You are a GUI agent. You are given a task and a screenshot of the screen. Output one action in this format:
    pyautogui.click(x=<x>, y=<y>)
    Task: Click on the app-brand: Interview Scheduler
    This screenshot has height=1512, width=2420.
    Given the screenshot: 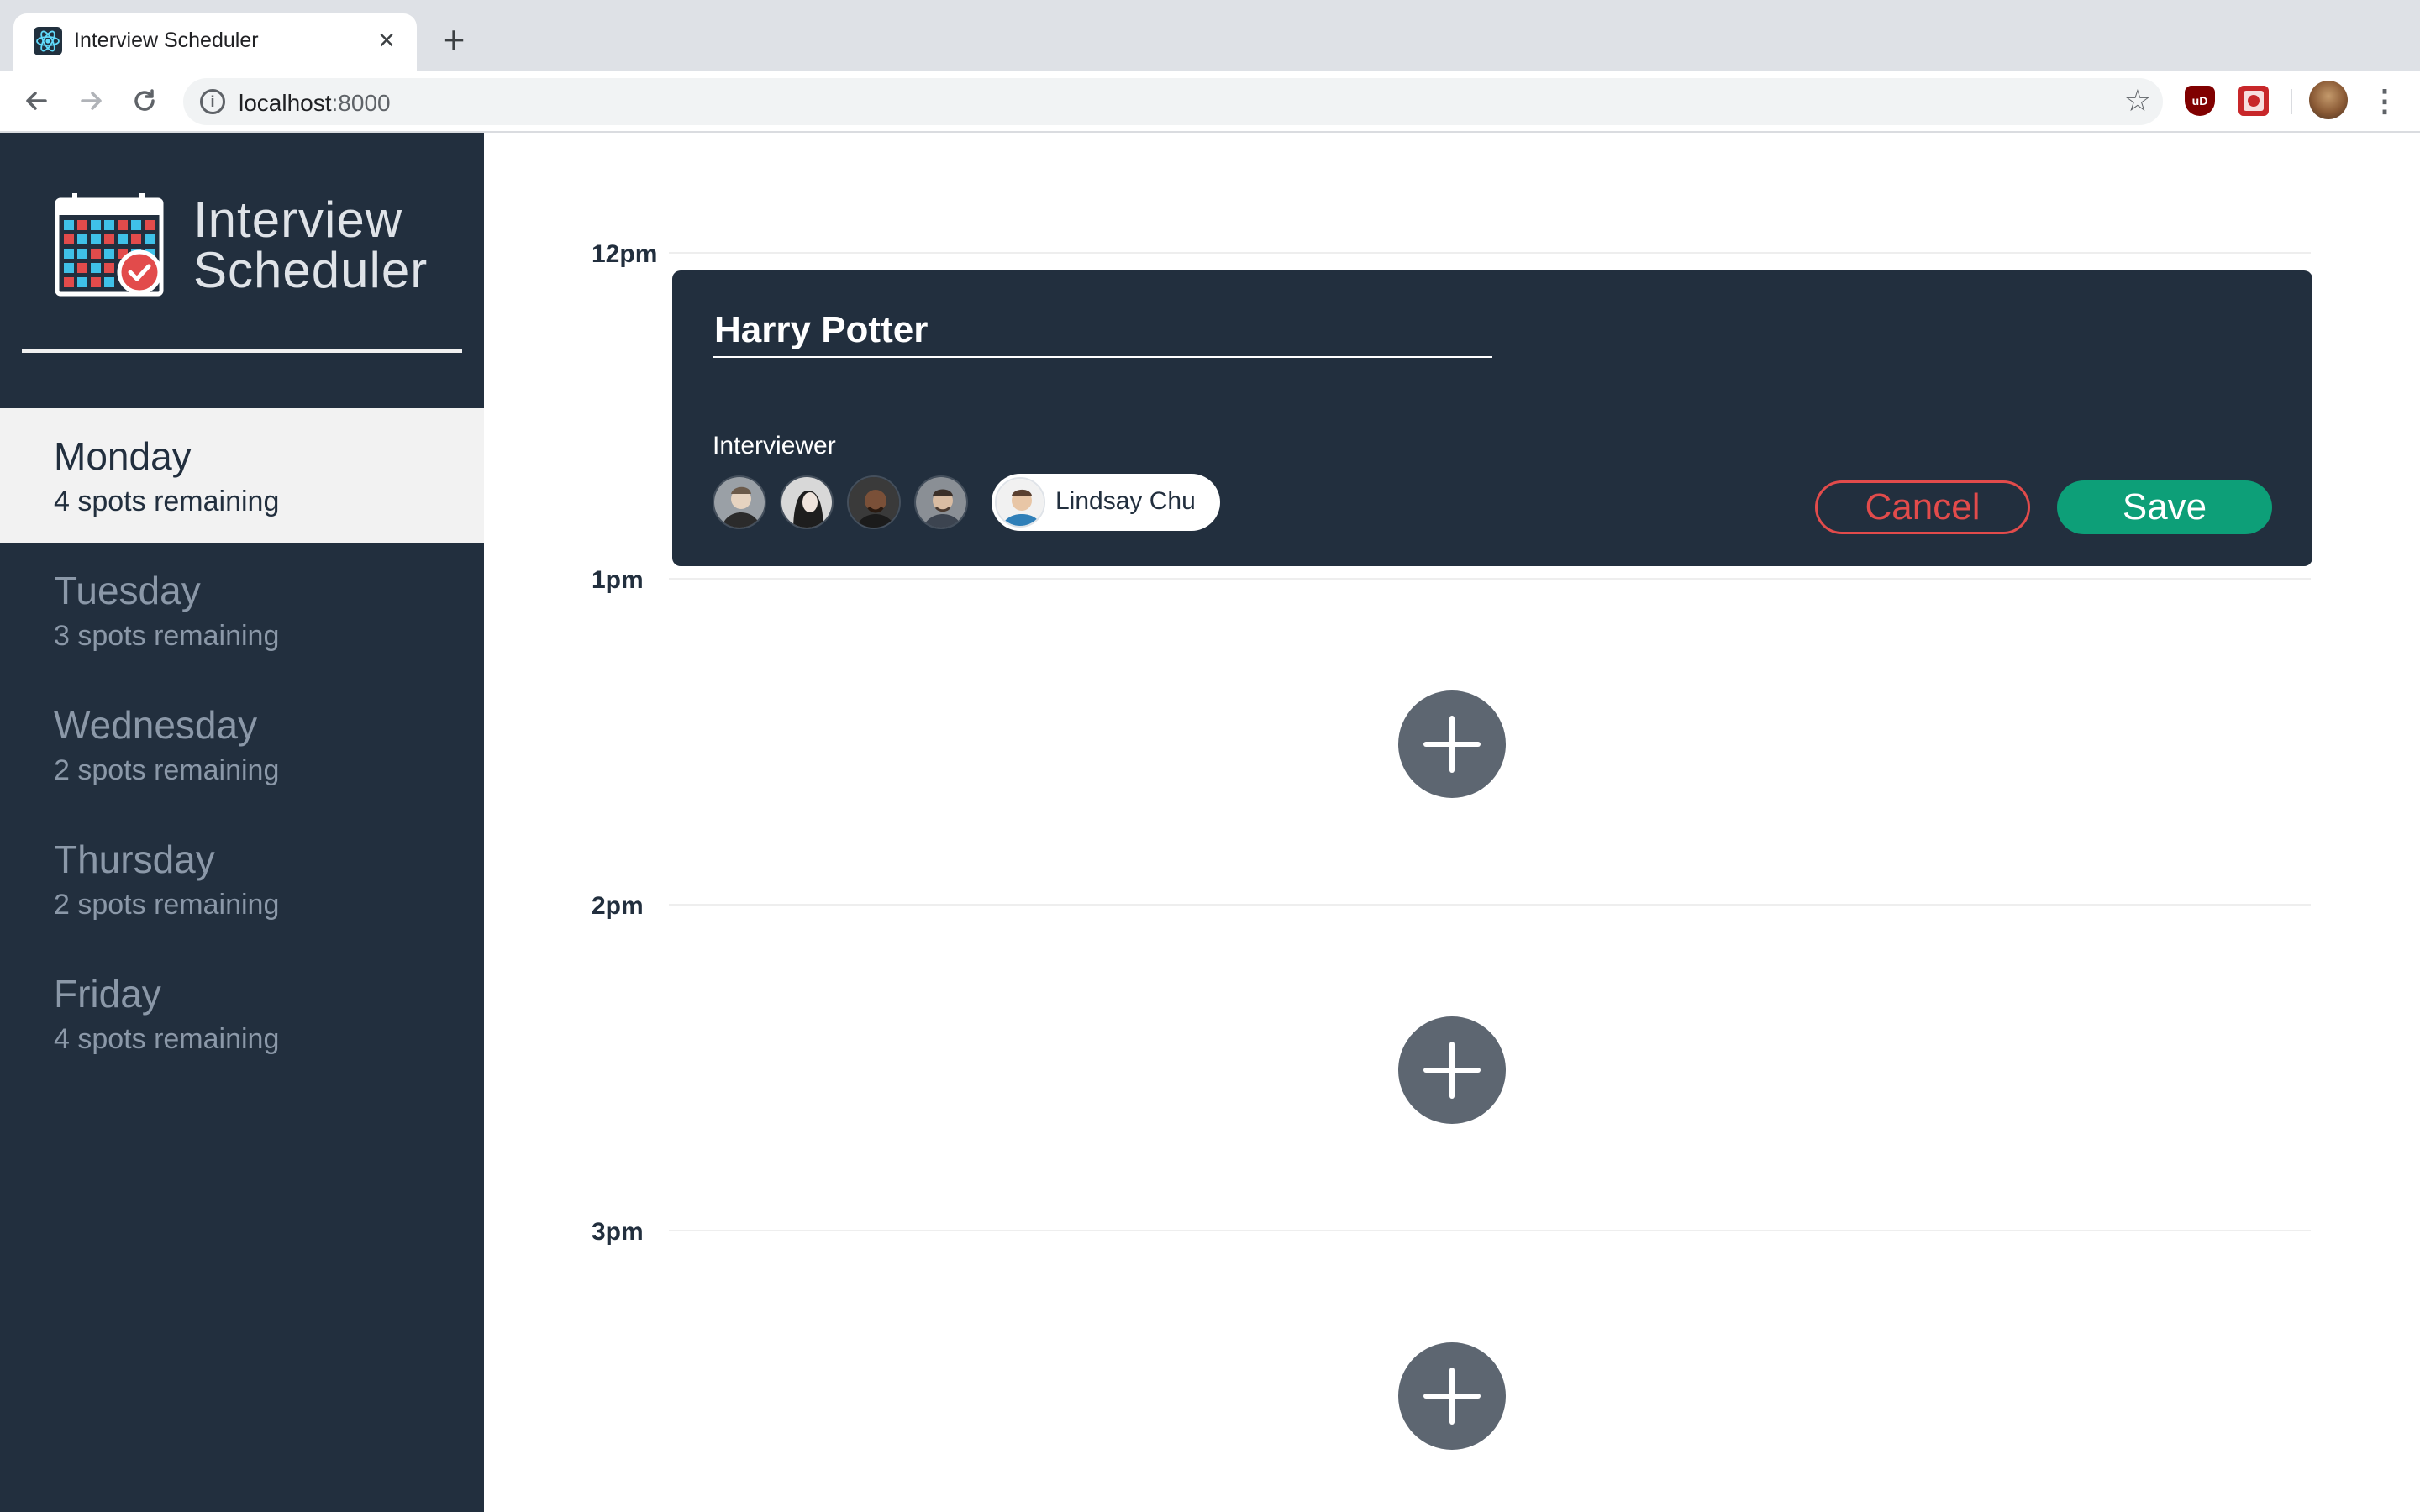 What is the action you would take?
    pyautogui.click(x=310, y=245)
    